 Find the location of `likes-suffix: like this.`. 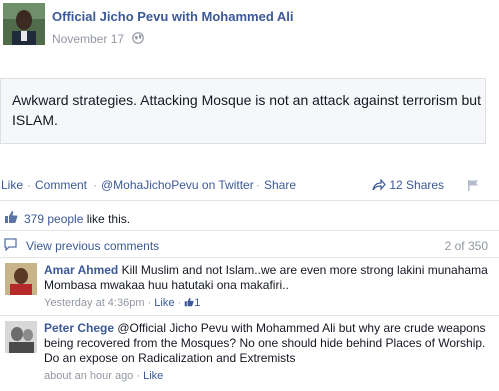

likes-suffix: like this. is located at coordinates (107, 219).